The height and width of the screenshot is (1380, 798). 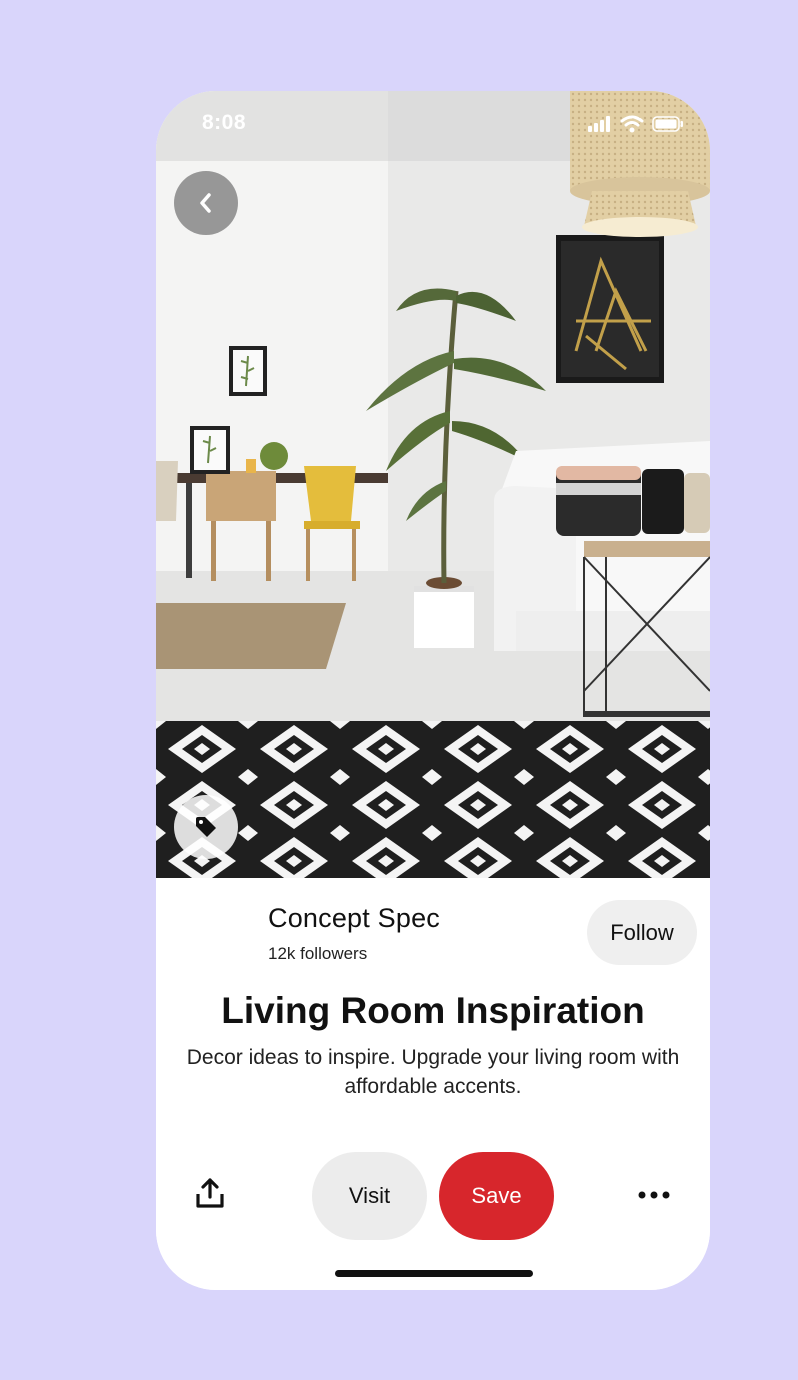 What do you see at coordinates (600, 124) in the screenshot?
I see `signal-icon` at bounding box center [600, 124].